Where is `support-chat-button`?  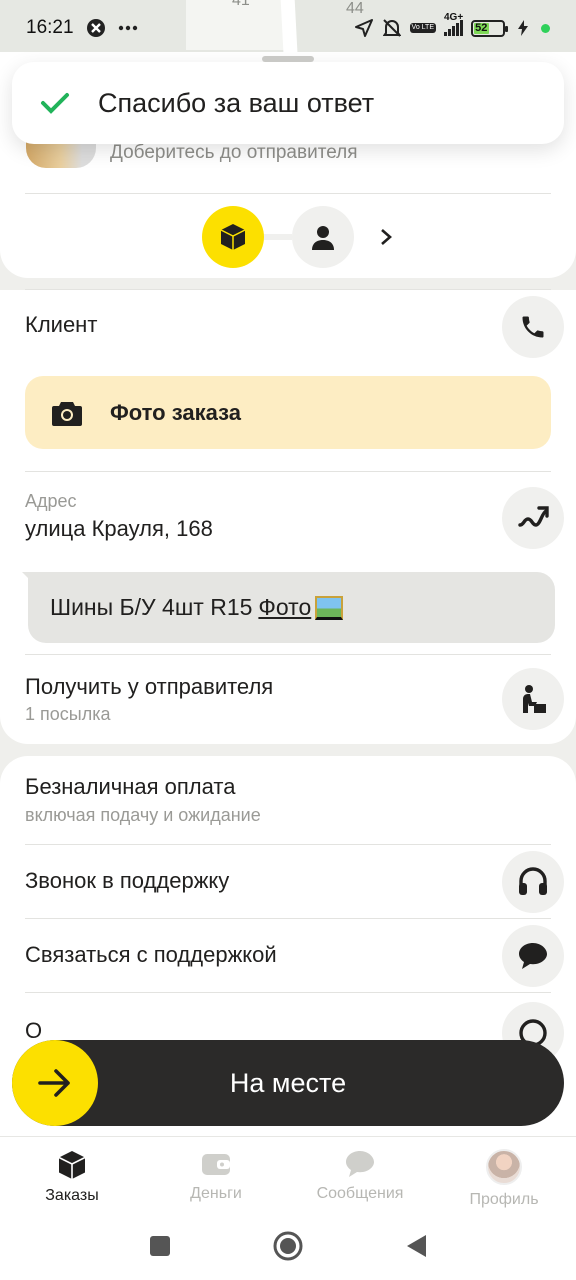 support-chat-button is located at coordinates (533, 956).